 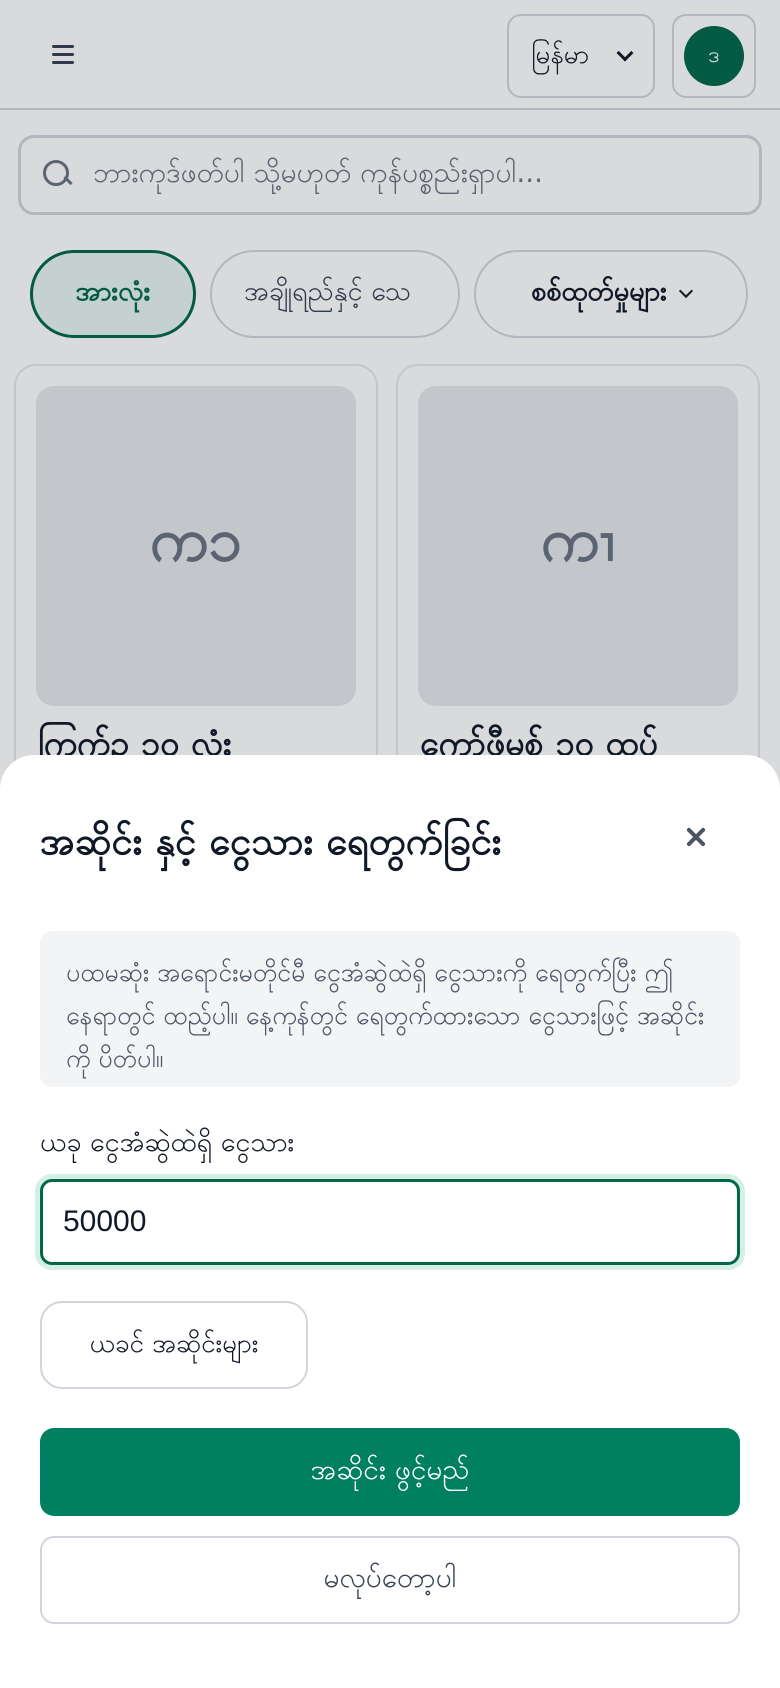 I want to click on close-icon, so click(x=696, y=837).